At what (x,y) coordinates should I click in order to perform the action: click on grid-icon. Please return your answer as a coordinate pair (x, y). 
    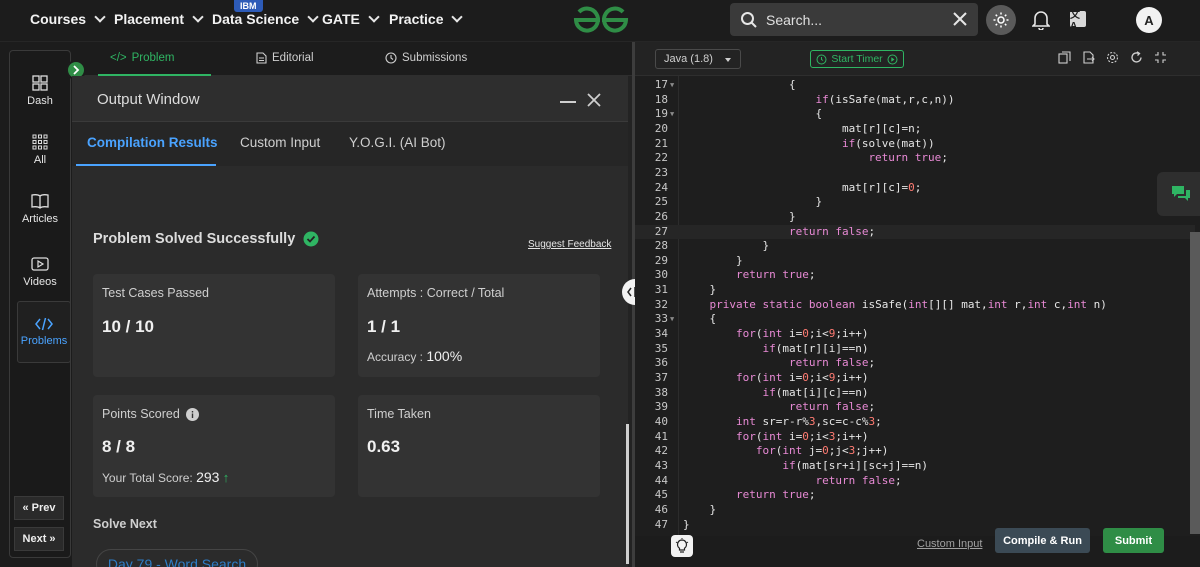
    Looking at the image, I should click on (40, 142).